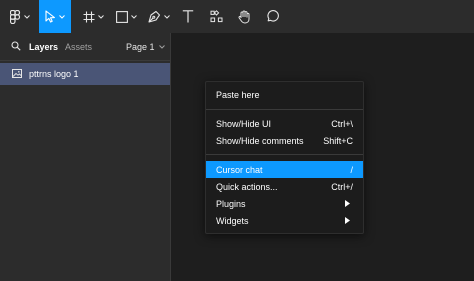 This screenshot has height=281, width=474. I want to click on menu-item-label: Widgets, so click(232, 221).